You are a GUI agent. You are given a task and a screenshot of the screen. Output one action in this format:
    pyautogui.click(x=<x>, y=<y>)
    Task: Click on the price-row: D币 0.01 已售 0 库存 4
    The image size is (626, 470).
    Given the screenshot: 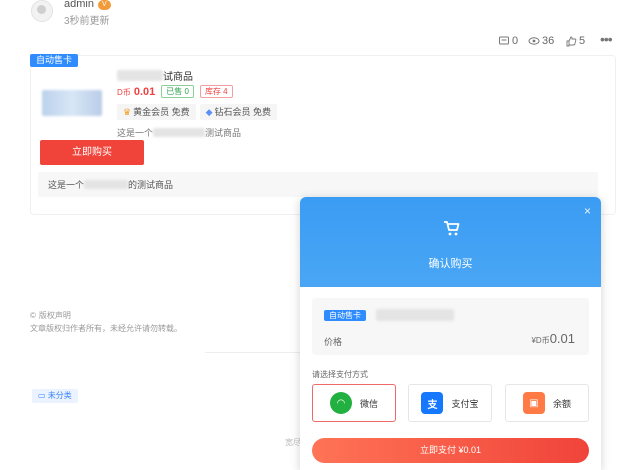 What is the action you would take?
    pyautogui.click(x=175, y=91)
    